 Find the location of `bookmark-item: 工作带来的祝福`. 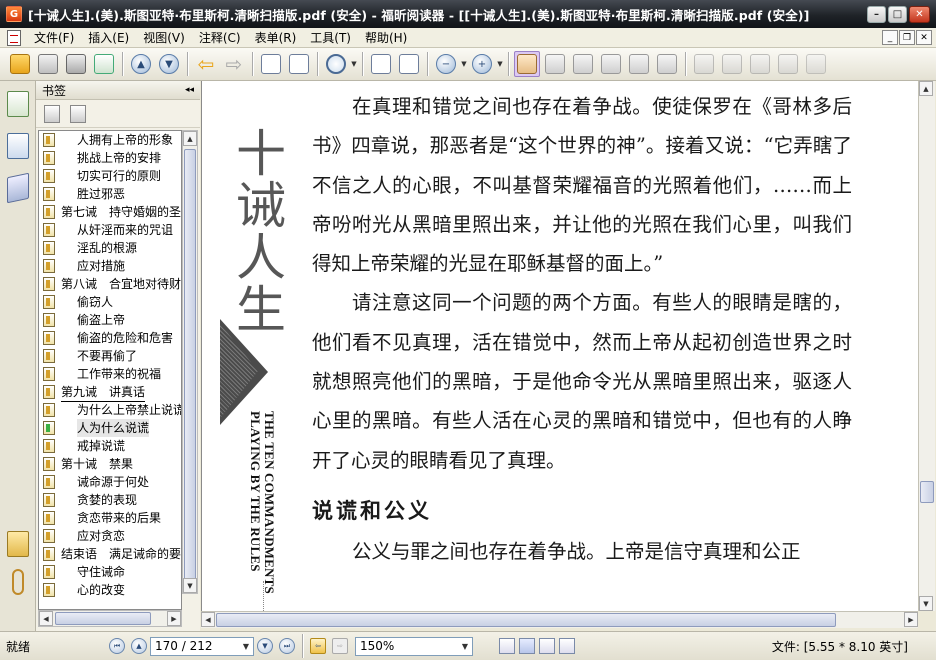

bookmark-item: 工作带来的祝福 is located at coordinates (110, 374).